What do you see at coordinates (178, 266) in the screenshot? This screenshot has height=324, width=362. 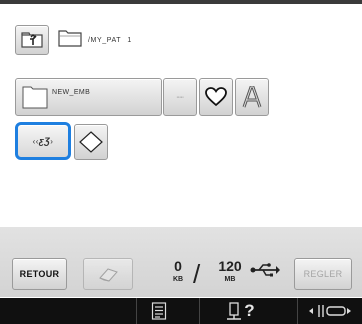 I see `memory-used-value: 0` at bounding box center [178, 266].